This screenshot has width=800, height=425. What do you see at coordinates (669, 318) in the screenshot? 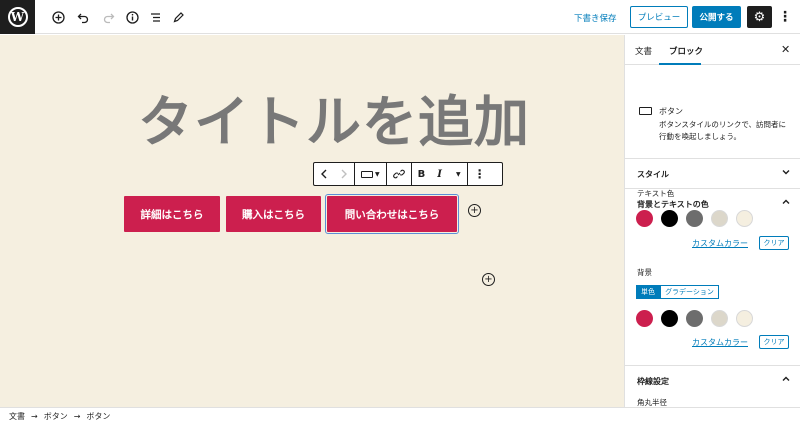
I see `bg-swatch-black` at bounding box center [669, 318].